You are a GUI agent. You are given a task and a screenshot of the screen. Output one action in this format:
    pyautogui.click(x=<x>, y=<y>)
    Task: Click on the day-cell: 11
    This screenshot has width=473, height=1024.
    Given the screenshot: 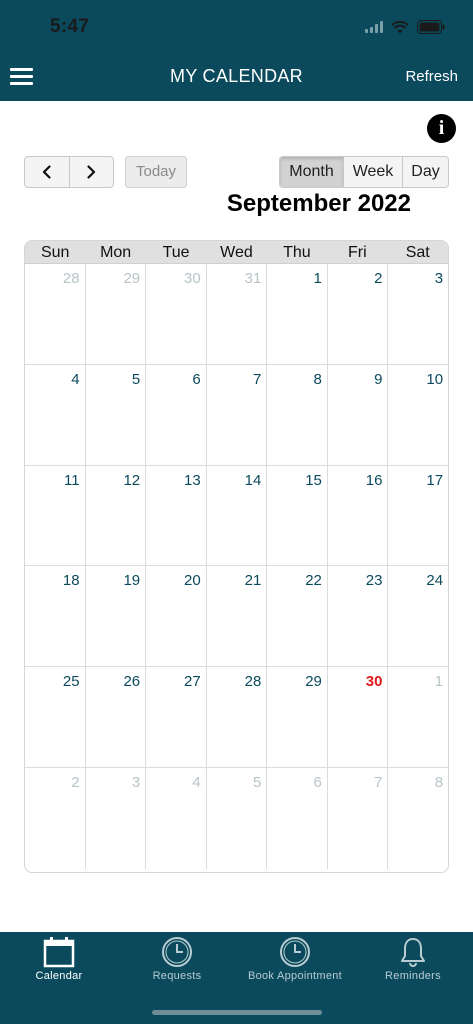 What is the action you would take?
    pyautogui.click(x=55, y=516)
    